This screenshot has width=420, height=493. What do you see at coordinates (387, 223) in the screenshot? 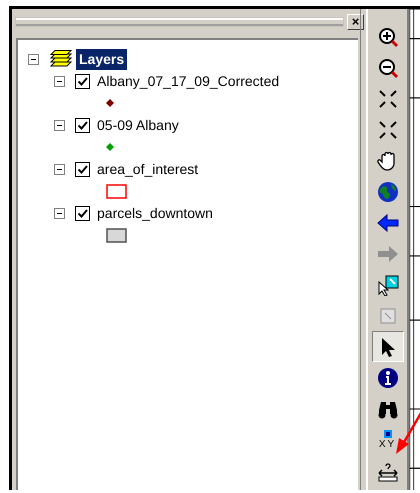
I see `back-arrow-icon` at bounding box center [387, 223].